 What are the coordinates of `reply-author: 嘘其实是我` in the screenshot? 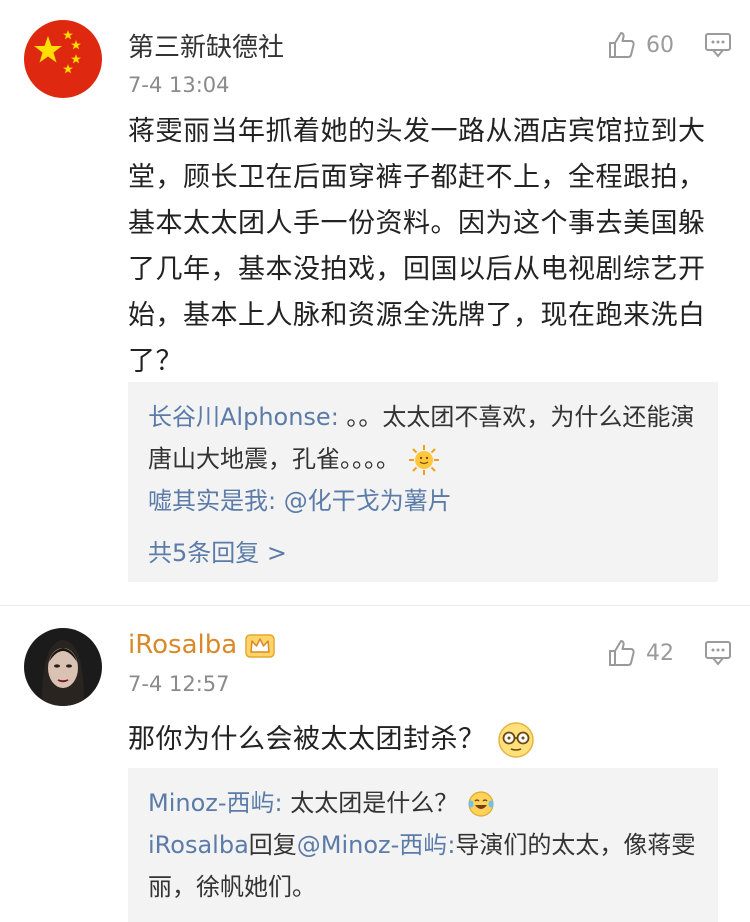 It's located at (208, 501).